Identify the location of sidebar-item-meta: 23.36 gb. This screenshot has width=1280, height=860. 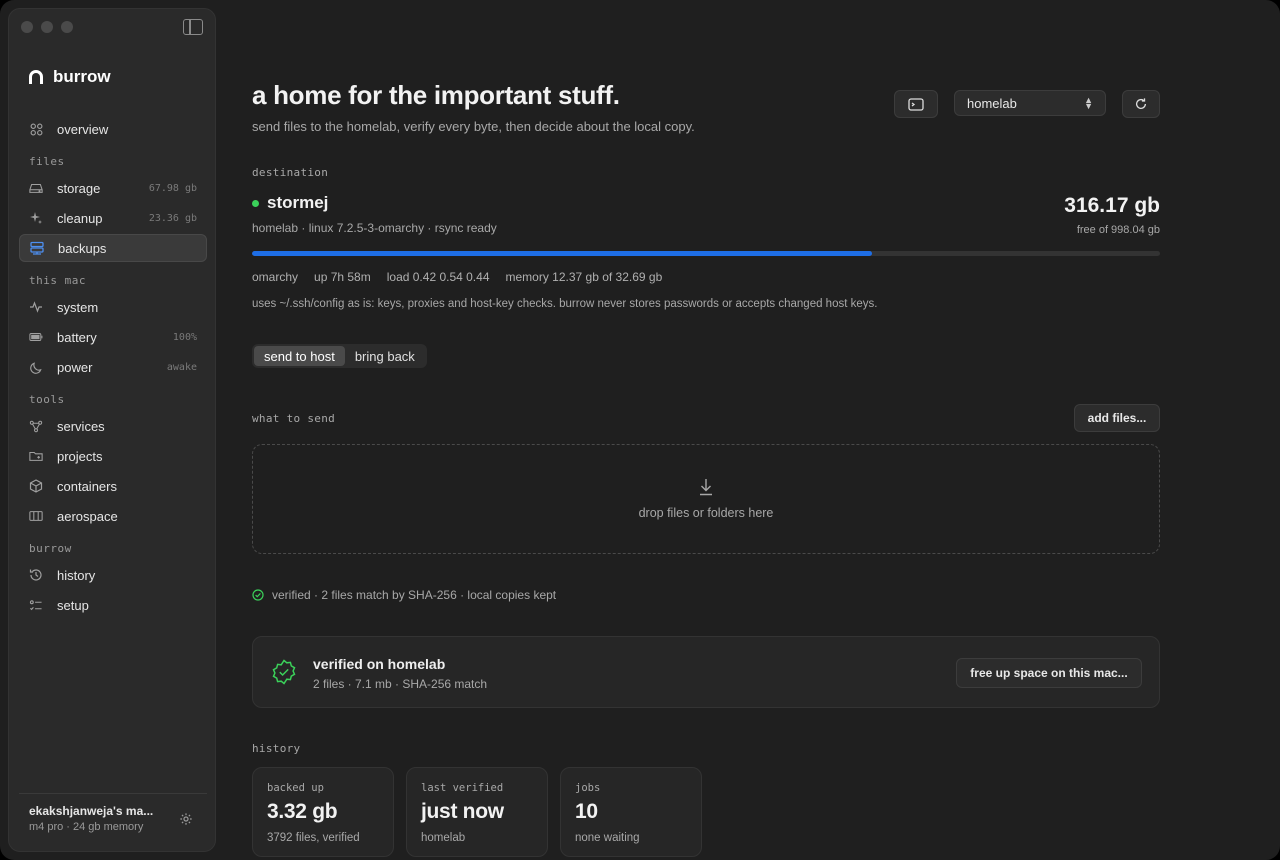
(172, 218).